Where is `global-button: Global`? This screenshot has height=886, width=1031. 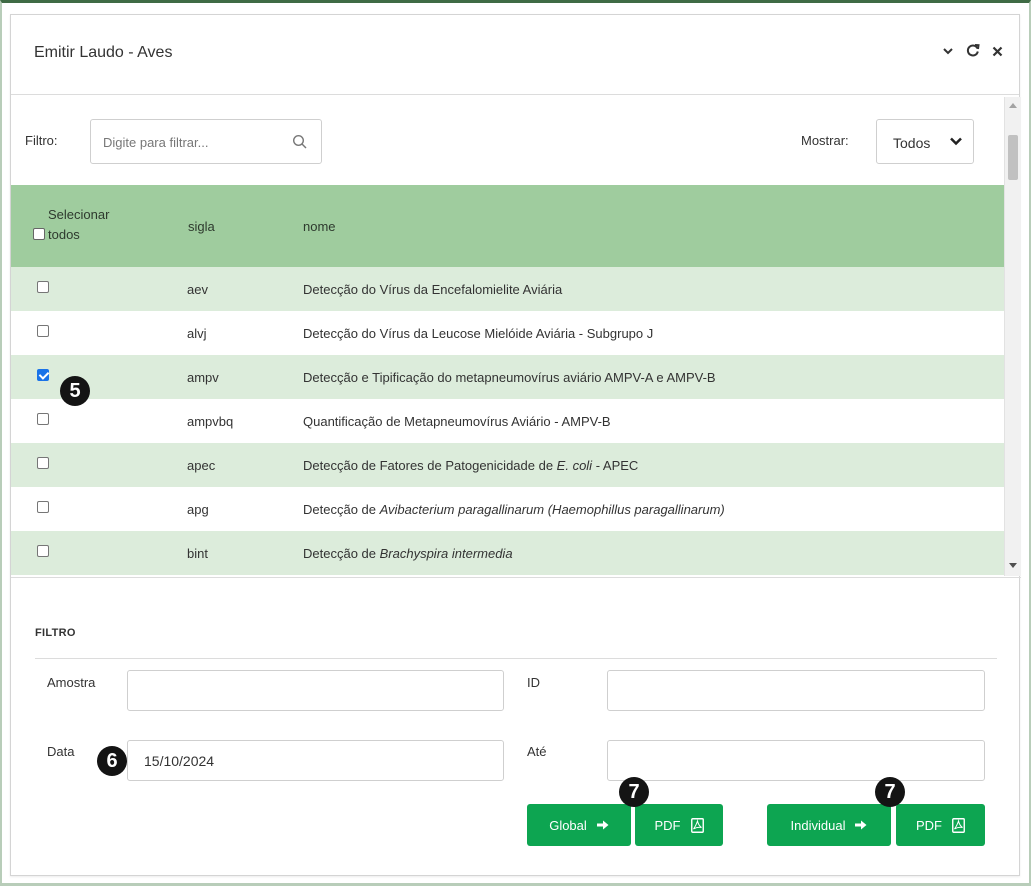
global-button: Global is located at coordinates (579, 825).